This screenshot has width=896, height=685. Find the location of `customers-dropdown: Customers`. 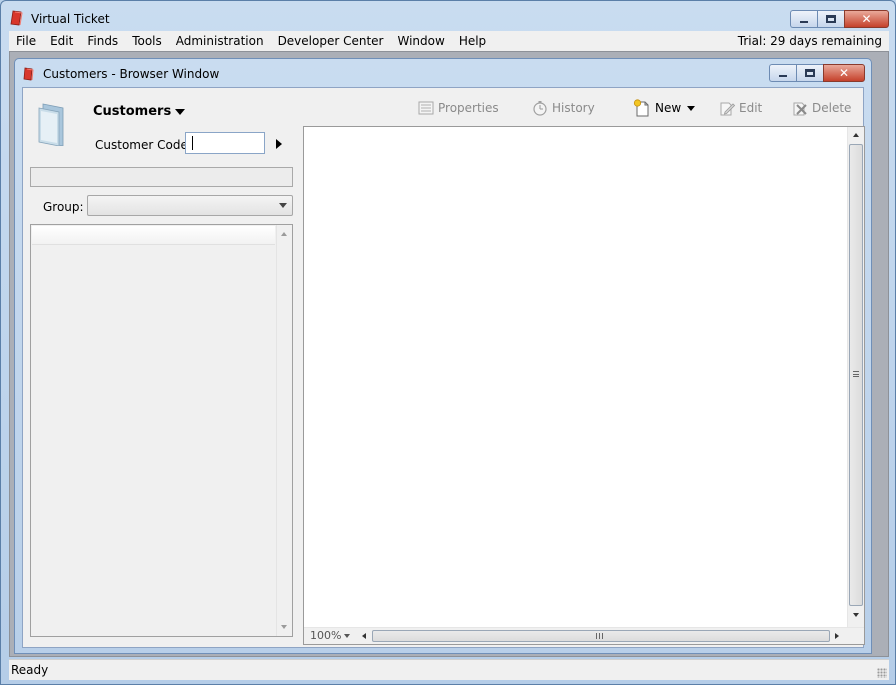

customers-dropdown: Customers is located at coordinates (139, 111).